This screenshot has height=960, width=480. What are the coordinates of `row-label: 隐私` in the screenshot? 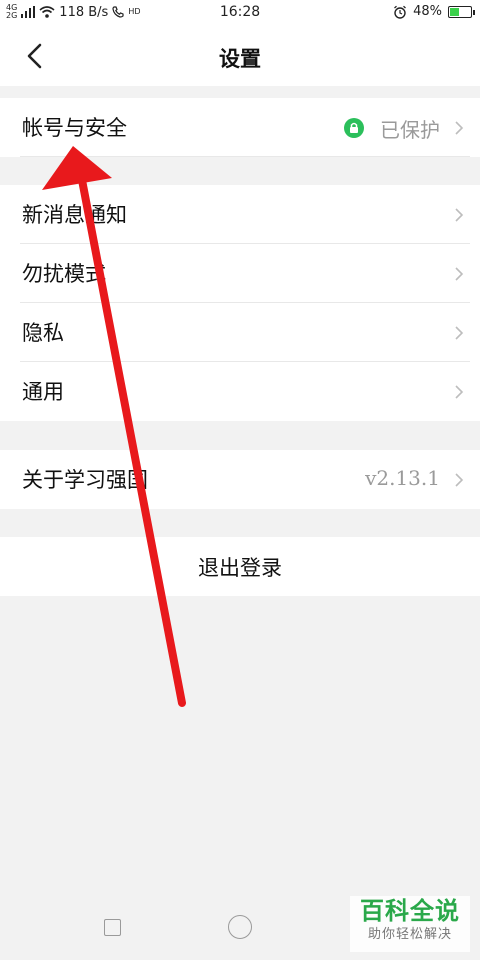 It's located at (43, 333).